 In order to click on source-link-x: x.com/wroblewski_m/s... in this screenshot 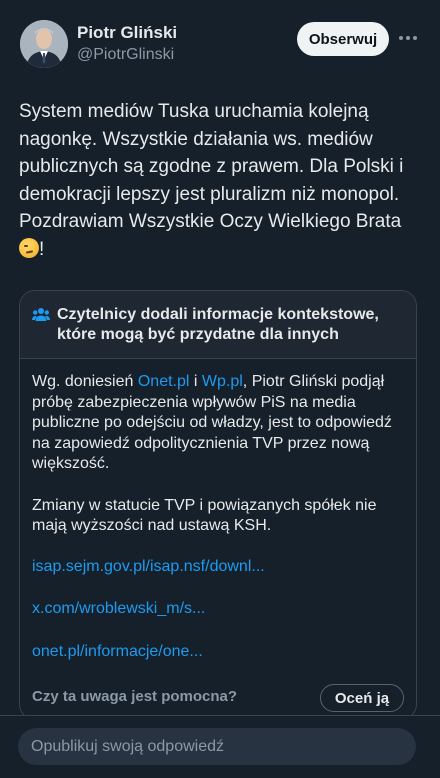, I will do `click(219, 609)`.